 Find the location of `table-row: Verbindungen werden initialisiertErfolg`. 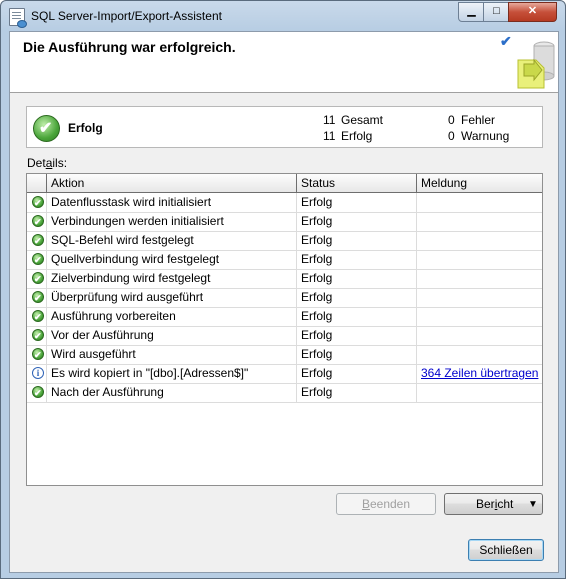

table-row: Verbindungen werden initialisiertErfolg is located at coordinates (284, 222).